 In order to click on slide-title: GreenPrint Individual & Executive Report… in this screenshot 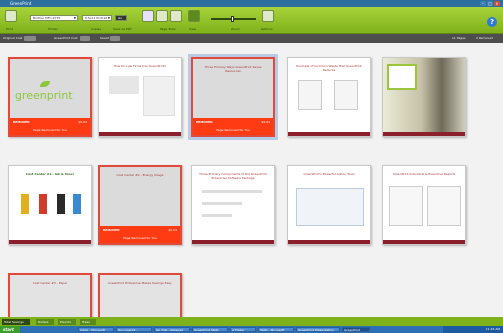, I will do `click(424, 174)`.